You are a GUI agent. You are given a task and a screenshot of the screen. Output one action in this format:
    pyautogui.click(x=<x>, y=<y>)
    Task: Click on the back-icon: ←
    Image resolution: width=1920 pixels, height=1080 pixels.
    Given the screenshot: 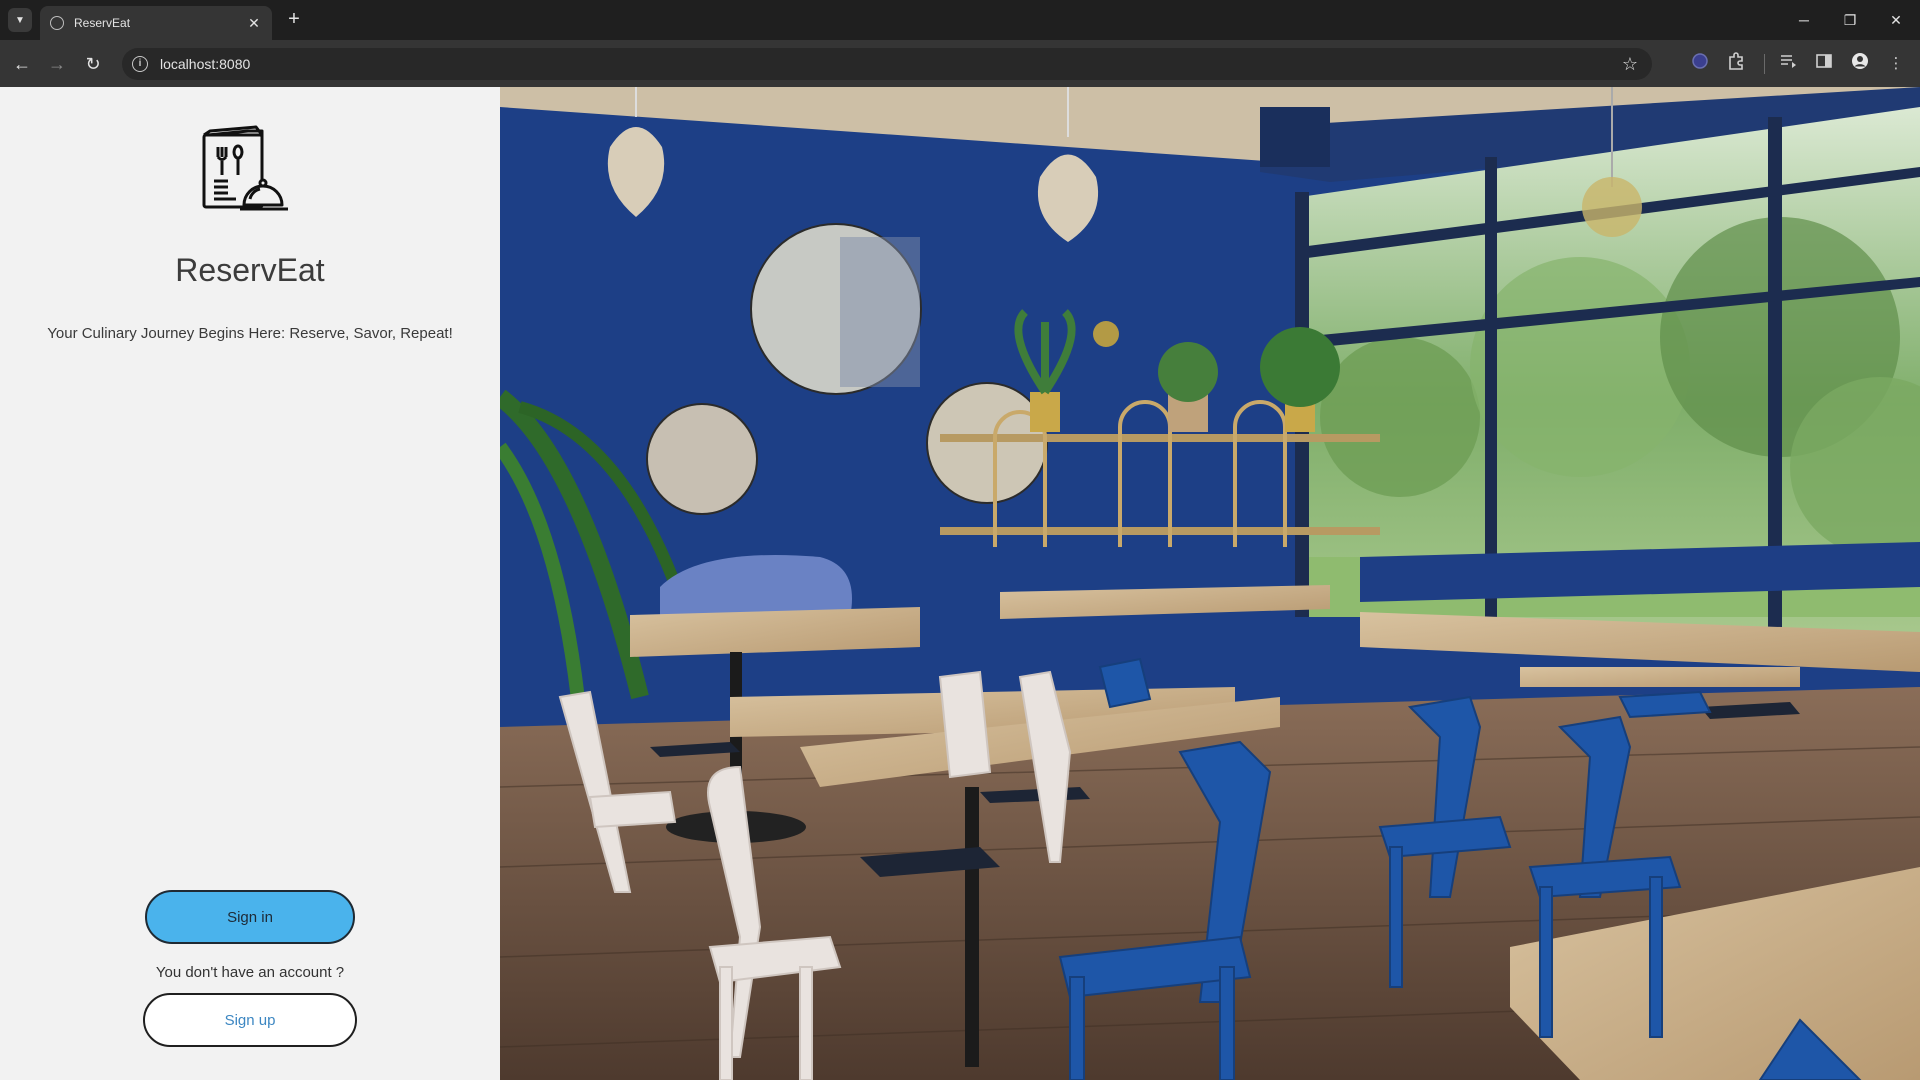 What is the action you would take?
    pyautogui.click(x=22, y=64)
    